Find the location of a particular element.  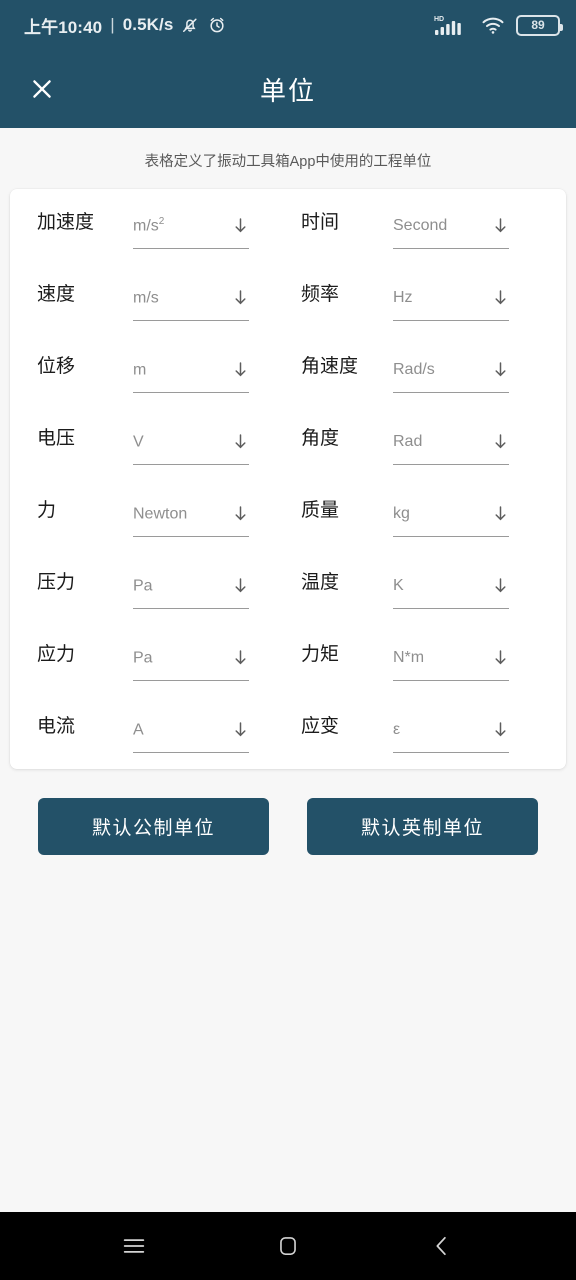

unit-entry-current: 电流 A is located at coordinates (149, 730).